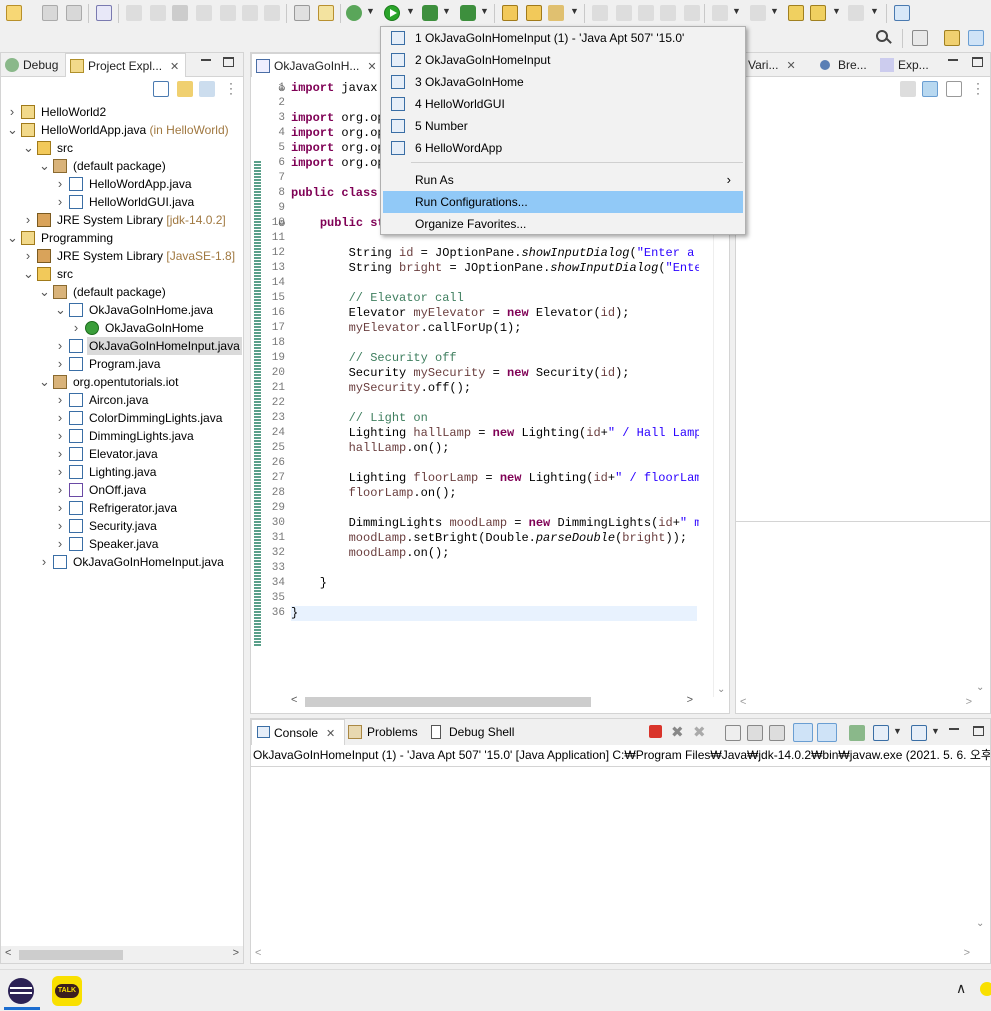  Describe the element at coordinates (430, 13) in the screenshot. I see `coverage-icon` at that location.